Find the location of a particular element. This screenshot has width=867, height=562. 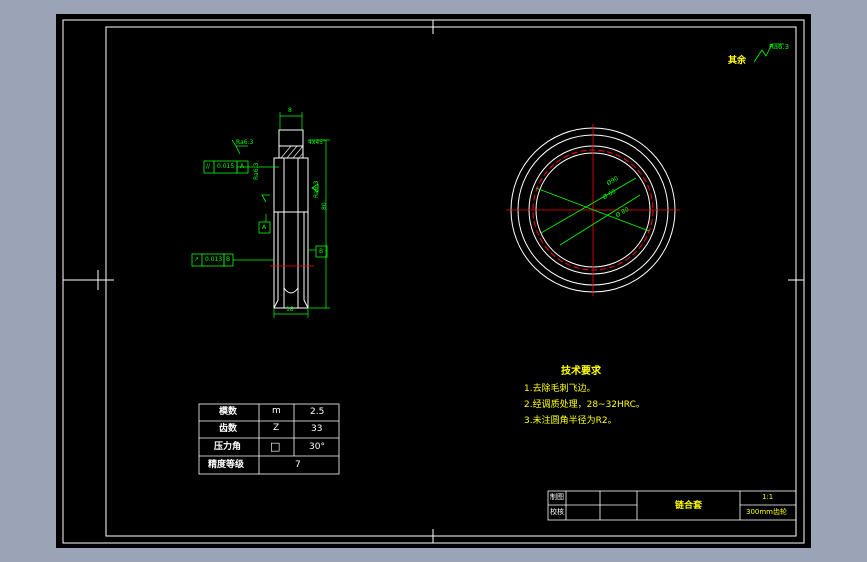

roughness-3-label: Ra6.3 is located at coordinates (316, 189).